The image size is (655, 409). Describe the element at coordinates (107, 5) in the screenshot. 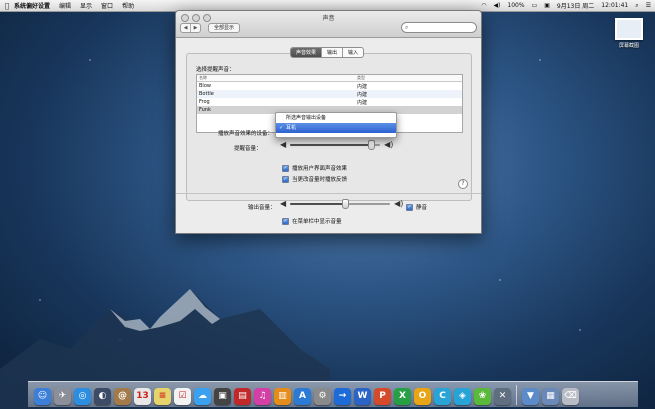

I see `menu-window: 窗口` at that location.